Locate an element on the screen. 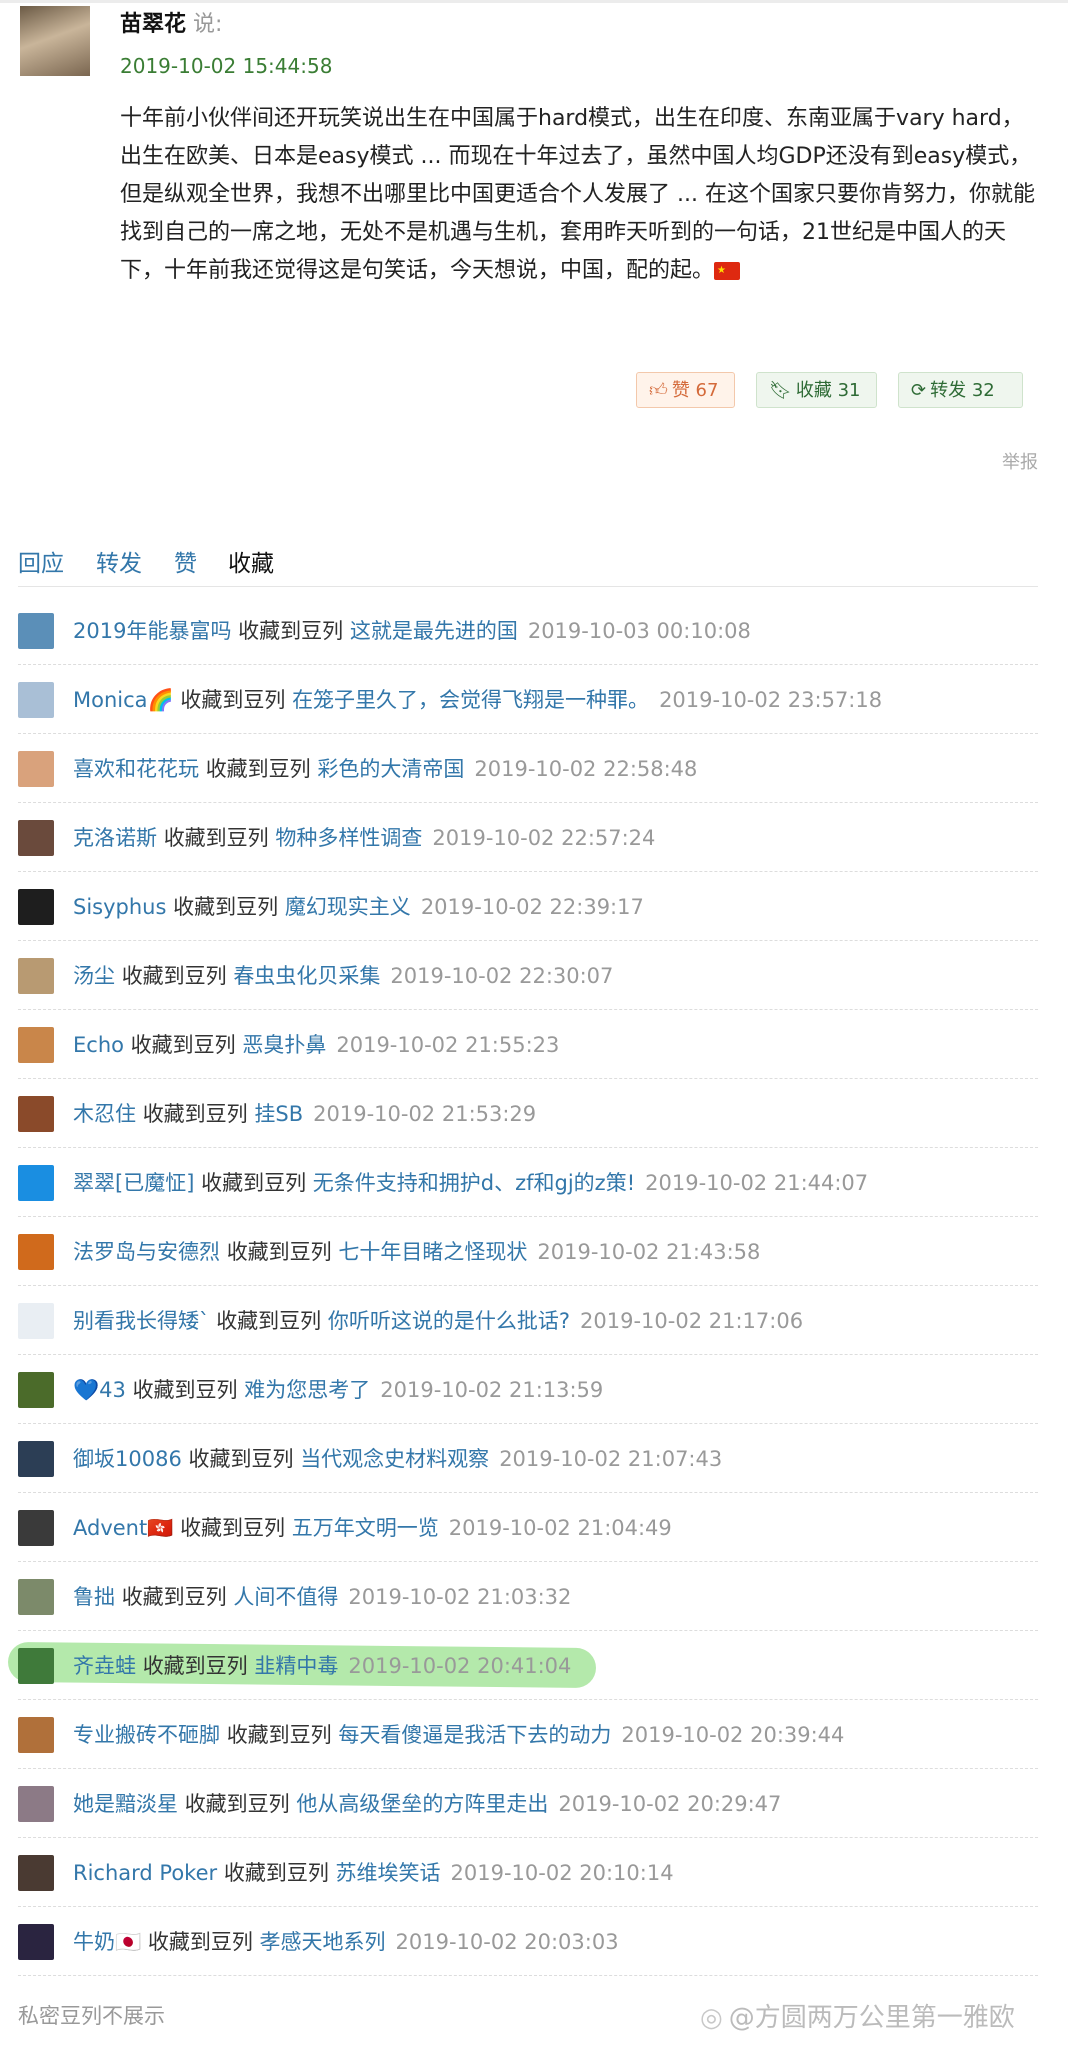 The width and height of the screenshot is (1068, 2048). user-link: 木忍住 is located at coordinates (104, 1114).